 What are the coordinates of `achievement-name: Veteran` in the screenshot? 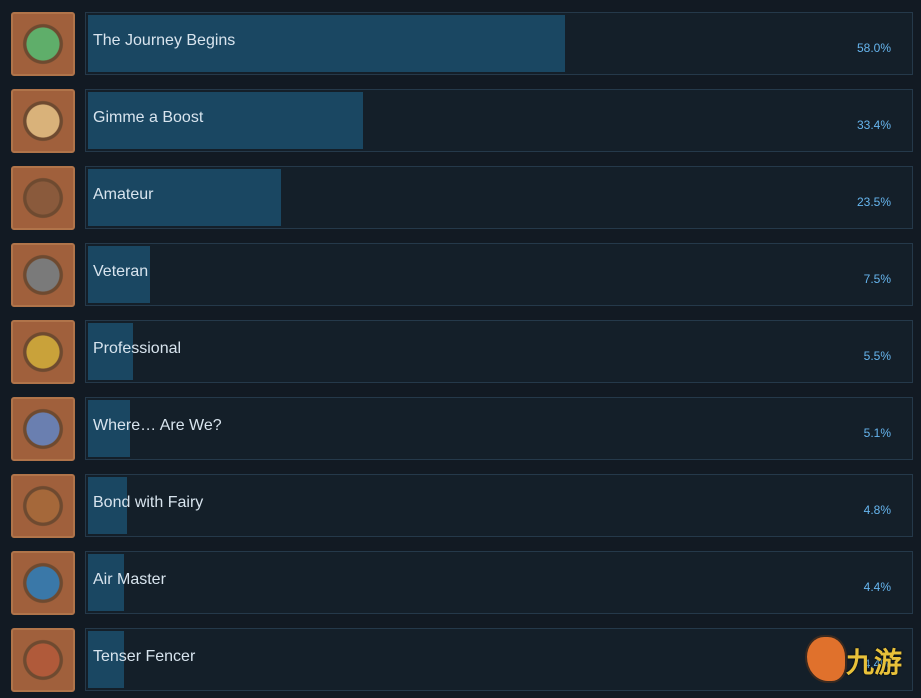 It's located at (121, 271).